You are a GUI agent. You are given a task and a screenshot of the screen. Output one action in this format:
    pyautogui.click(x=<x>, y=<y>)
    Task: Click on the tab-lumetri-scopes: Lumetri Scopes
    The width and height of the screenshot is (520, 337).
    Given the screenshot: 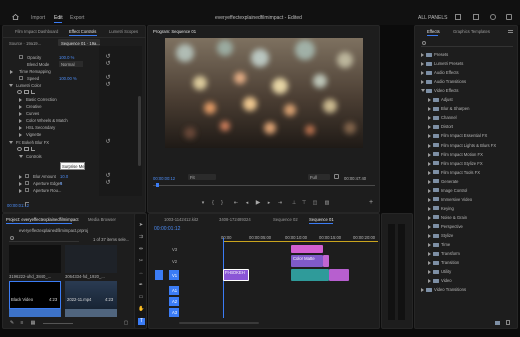 What is the action you would take?
    pyautogui.click(x=123, y=31)
    